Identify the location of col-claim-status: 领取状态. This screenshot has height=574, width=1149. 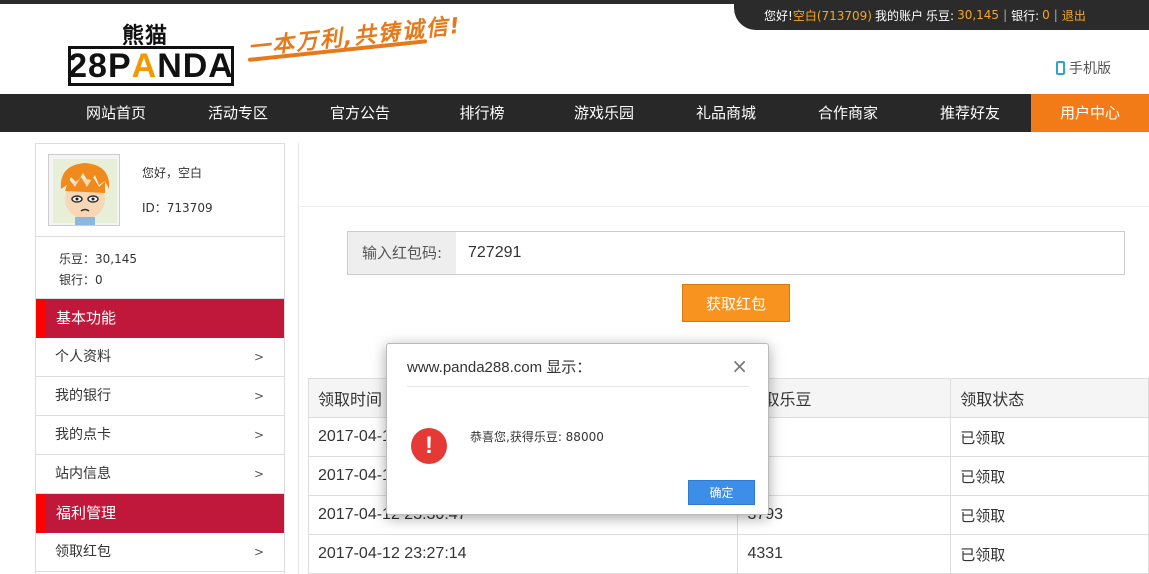
(1049, 398).